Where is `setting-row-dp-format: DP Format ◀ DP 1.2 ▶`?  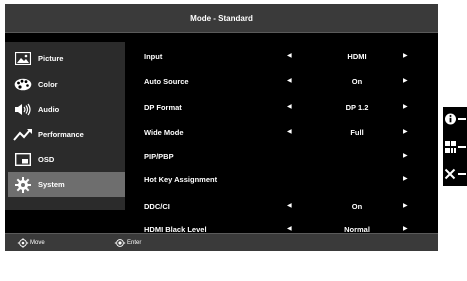 setting-row-dp-format: DP Format ◀ DP 1.2 ▶ is located at coordinates (282, 108).